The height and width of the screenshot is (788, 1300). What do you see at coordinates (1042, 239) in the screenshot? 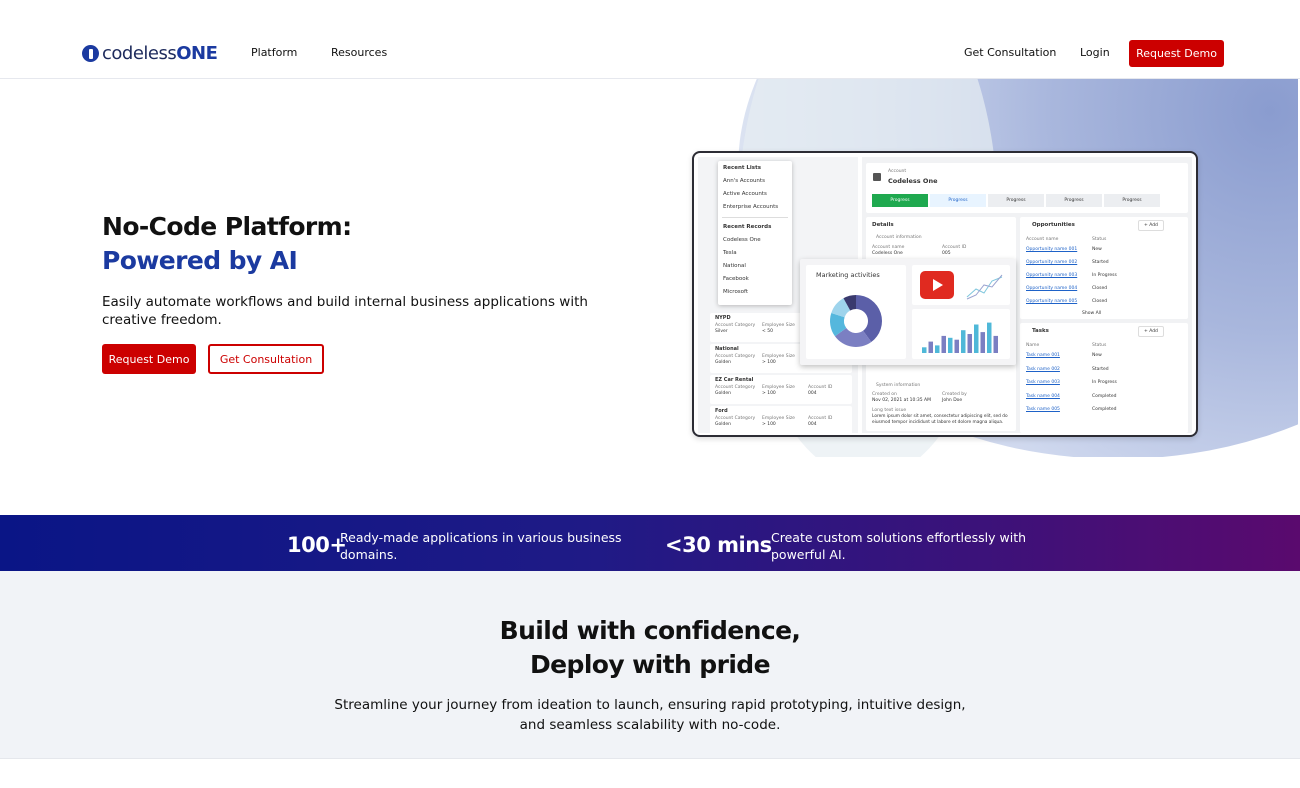
I see `col-account-name: Account name` at bounding box center [1042, 239].